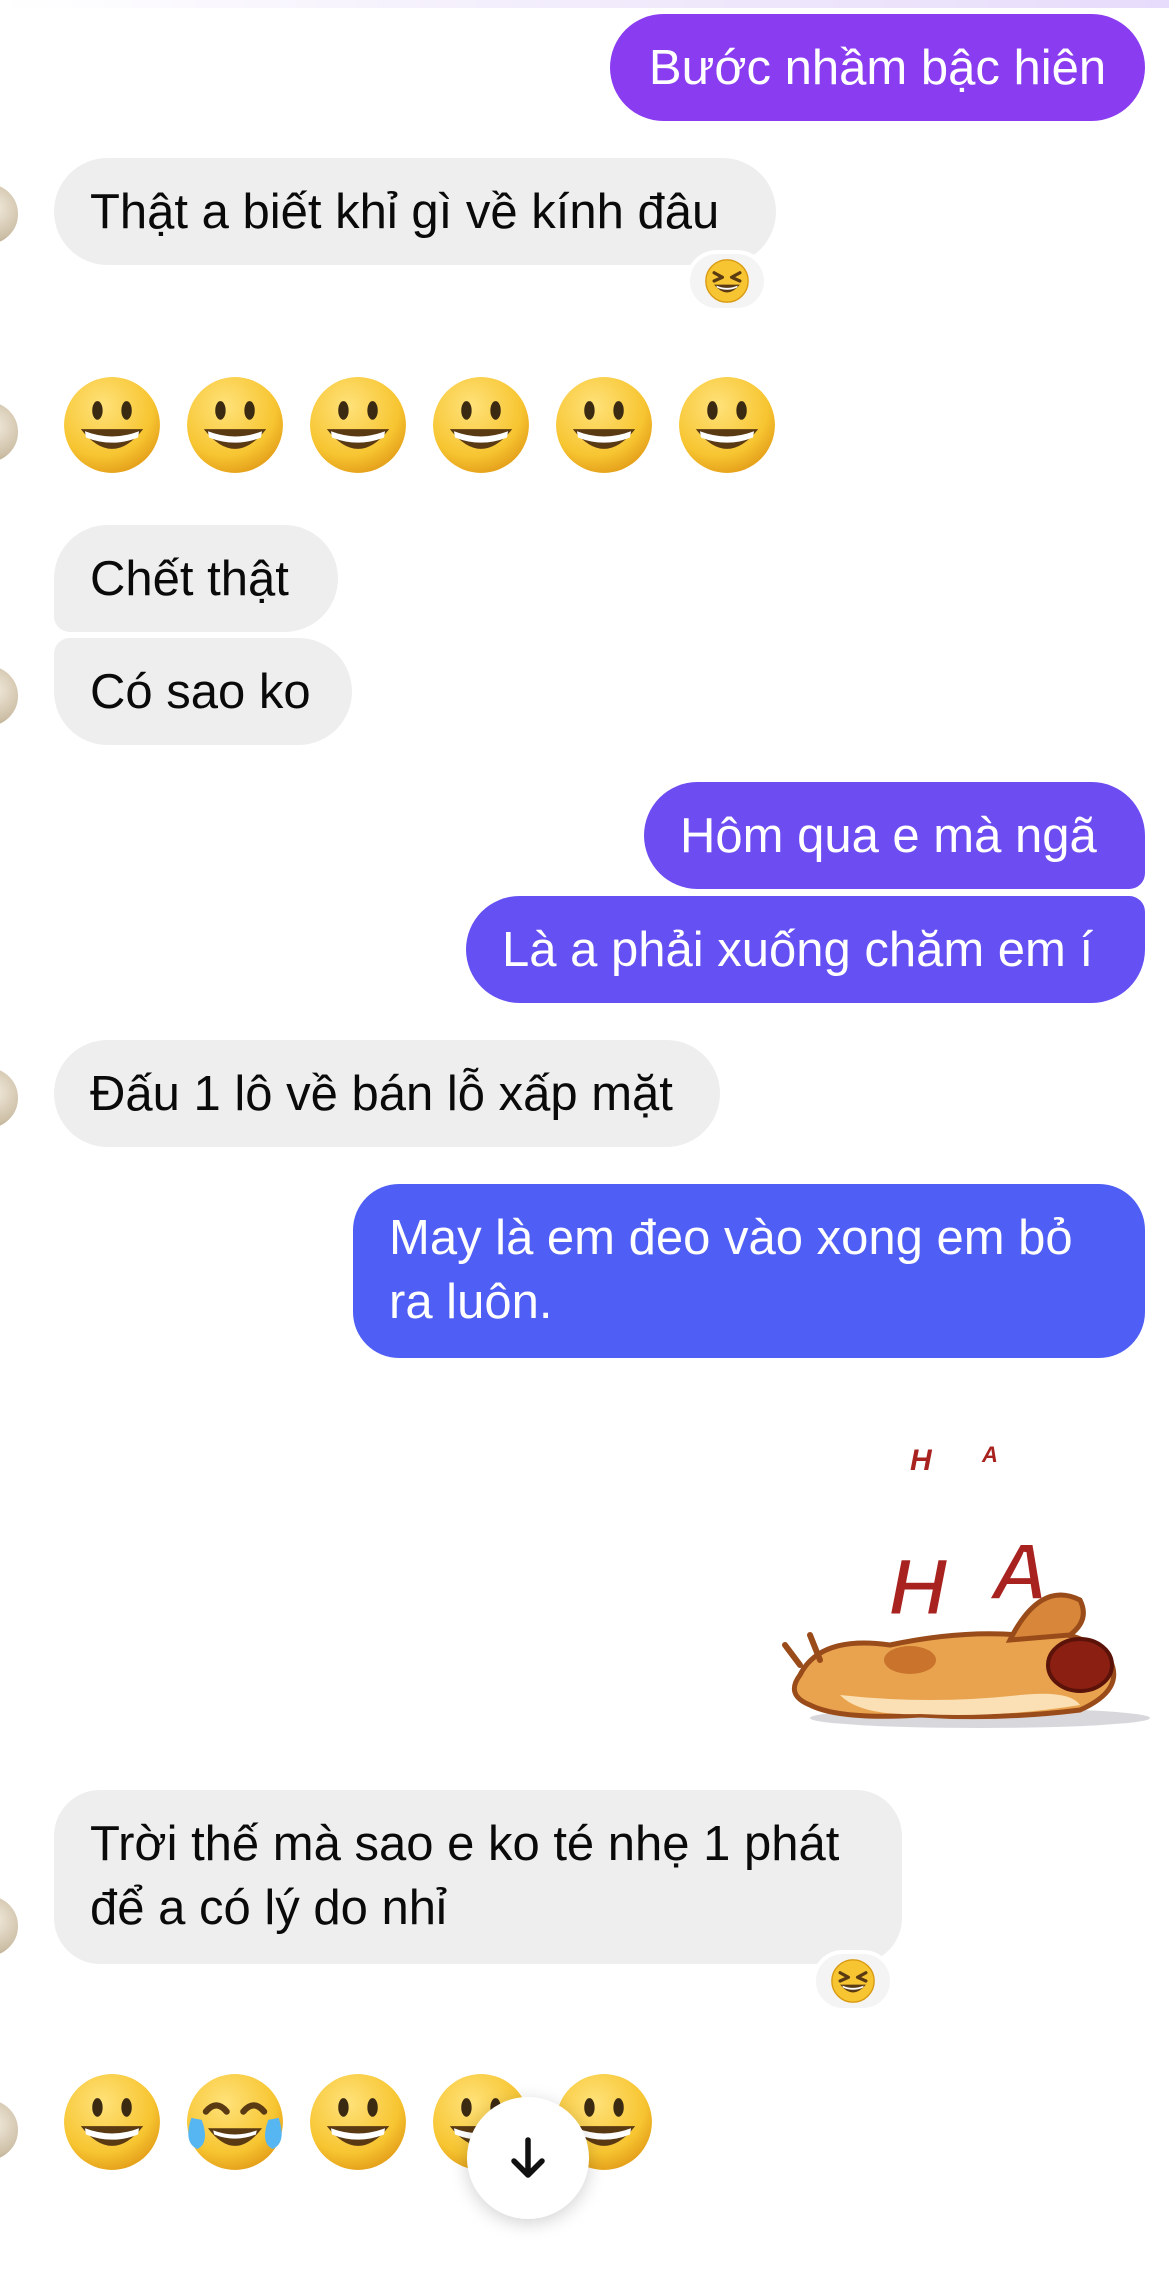 This screenshot has width=1169, height=2280. What do you see at coordinates (877, 67) in the screenshot?
I see `message-bubble-outgoing: Bước nhầm bậc hiên` at bounding box center [877, 67].